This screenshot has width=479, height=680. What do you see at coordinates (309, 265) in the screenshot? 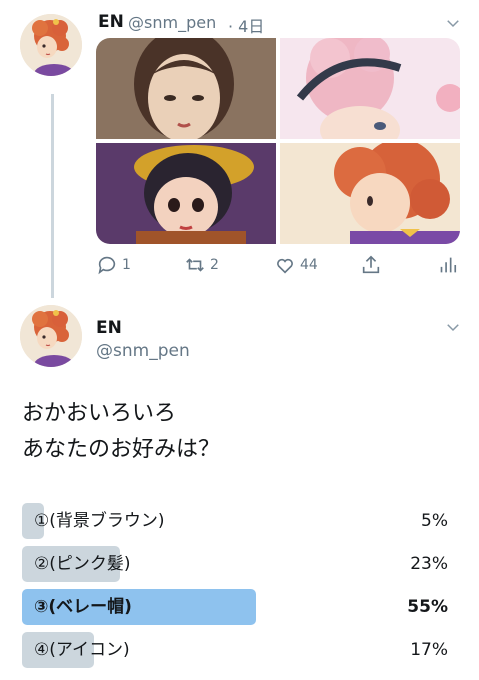
I see `like-count: 44` at bounding box center [309, 265].